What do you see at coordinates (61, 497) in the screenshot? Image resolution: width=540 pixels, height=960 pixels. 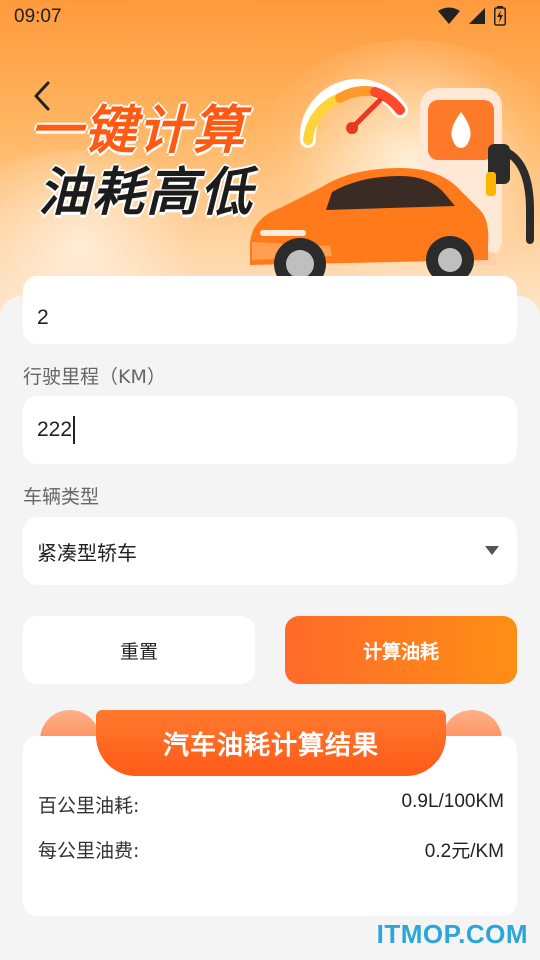 I see `vehicle-type-label: 车辆类型` at bounding box center [61, 497].